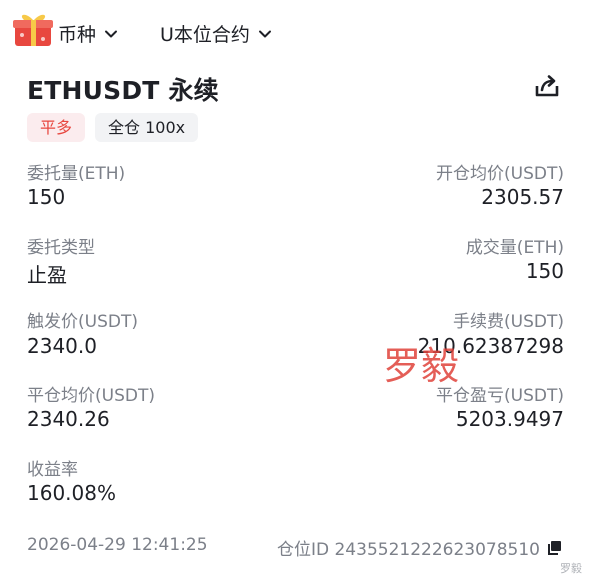  Describe the element at coordinates (123, 90) in the screenshot. I see `symbol-title: ETHUSDT 永续` at that location.